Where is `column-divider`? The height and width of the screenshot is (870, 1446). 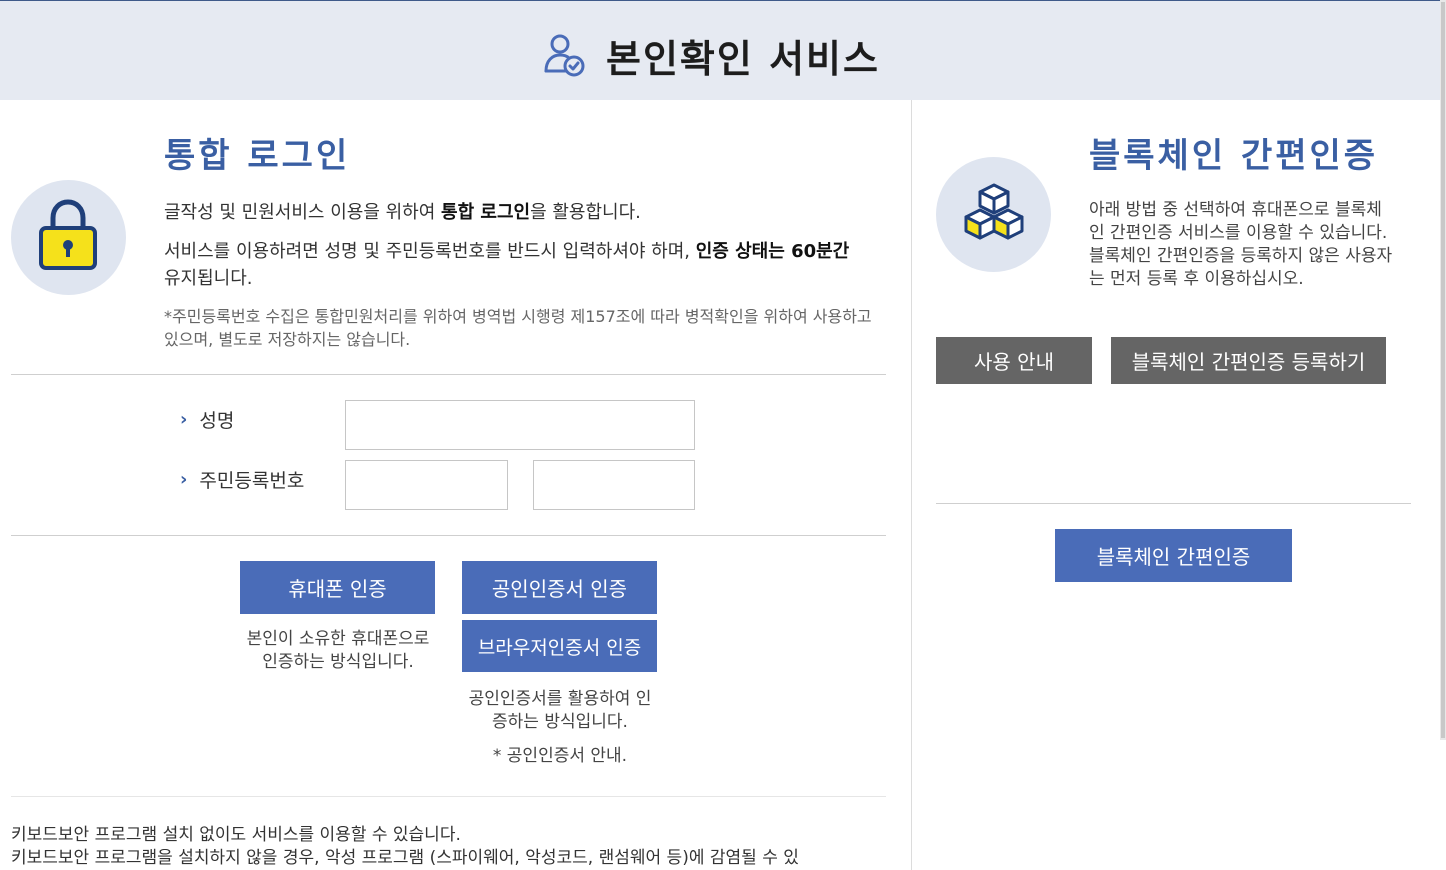 column-divider is located at coordinates (911, 485).